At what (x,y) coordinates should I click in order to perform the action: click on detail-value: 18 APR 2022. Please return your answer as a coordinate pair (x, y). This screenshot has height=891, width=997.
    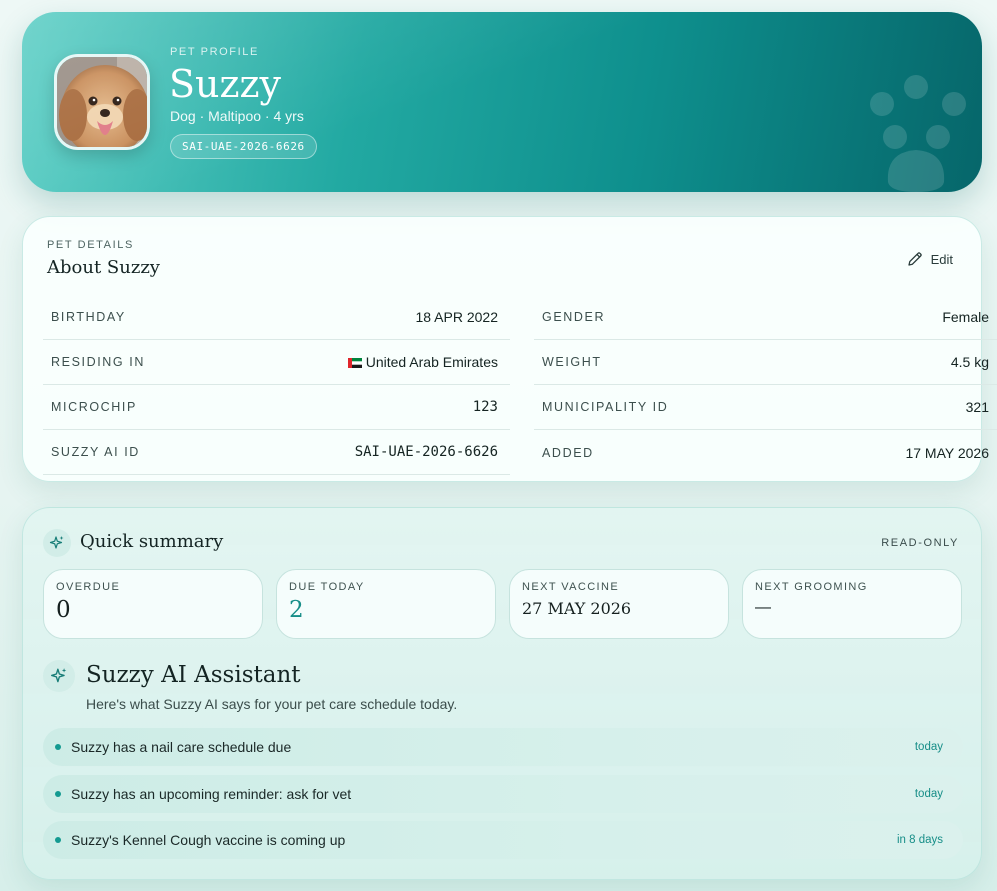
    Looking at the image, I should click on (456, 317).